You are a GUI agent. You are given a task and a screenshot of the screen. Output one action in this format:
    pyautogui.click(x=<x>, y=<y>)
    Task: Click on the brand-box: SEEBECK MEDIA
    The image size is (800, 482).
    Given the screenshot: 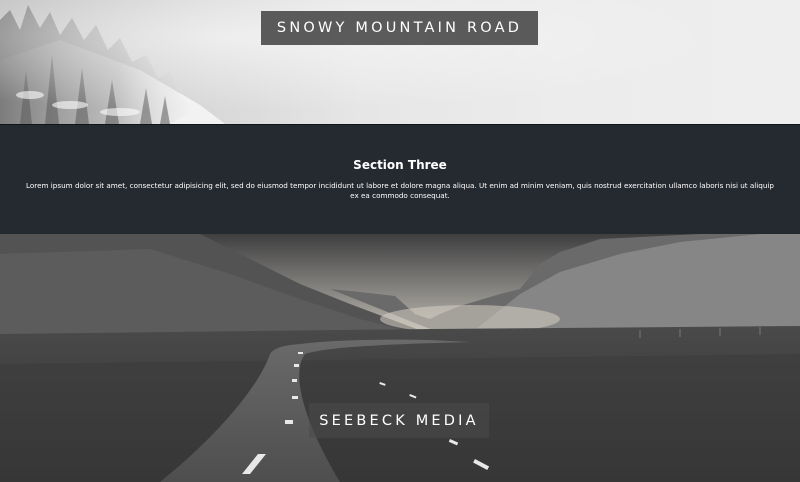 What is the action you would take?
    pyautogui.click(x=399, y=420)
    